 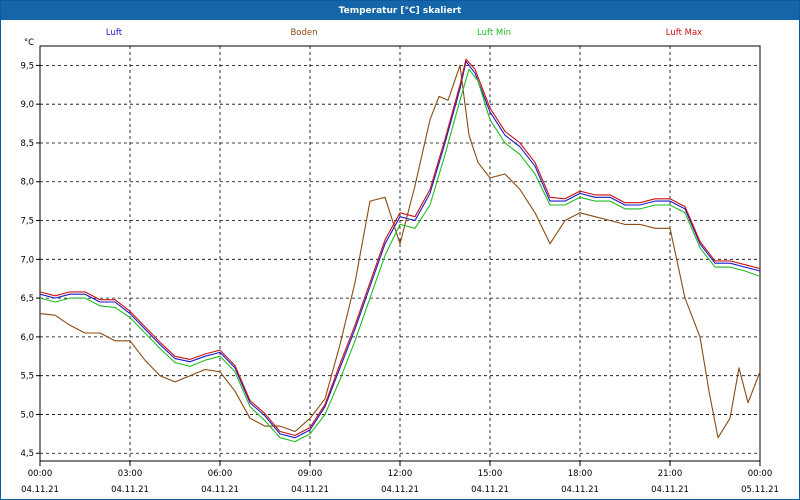 I want to click on y-tick-label: 5,5, so click(x=27, y=377).